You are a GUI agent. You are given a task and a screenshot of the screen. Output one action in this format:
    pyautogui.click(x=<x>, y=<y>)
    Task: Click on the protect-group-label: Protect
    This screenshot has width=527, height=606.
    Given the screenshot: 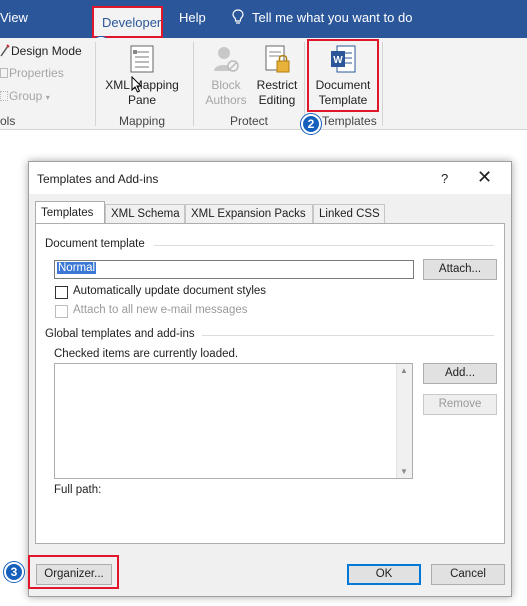 What is the action you would take?
    pyautogui.click(x=249, y=121)
    